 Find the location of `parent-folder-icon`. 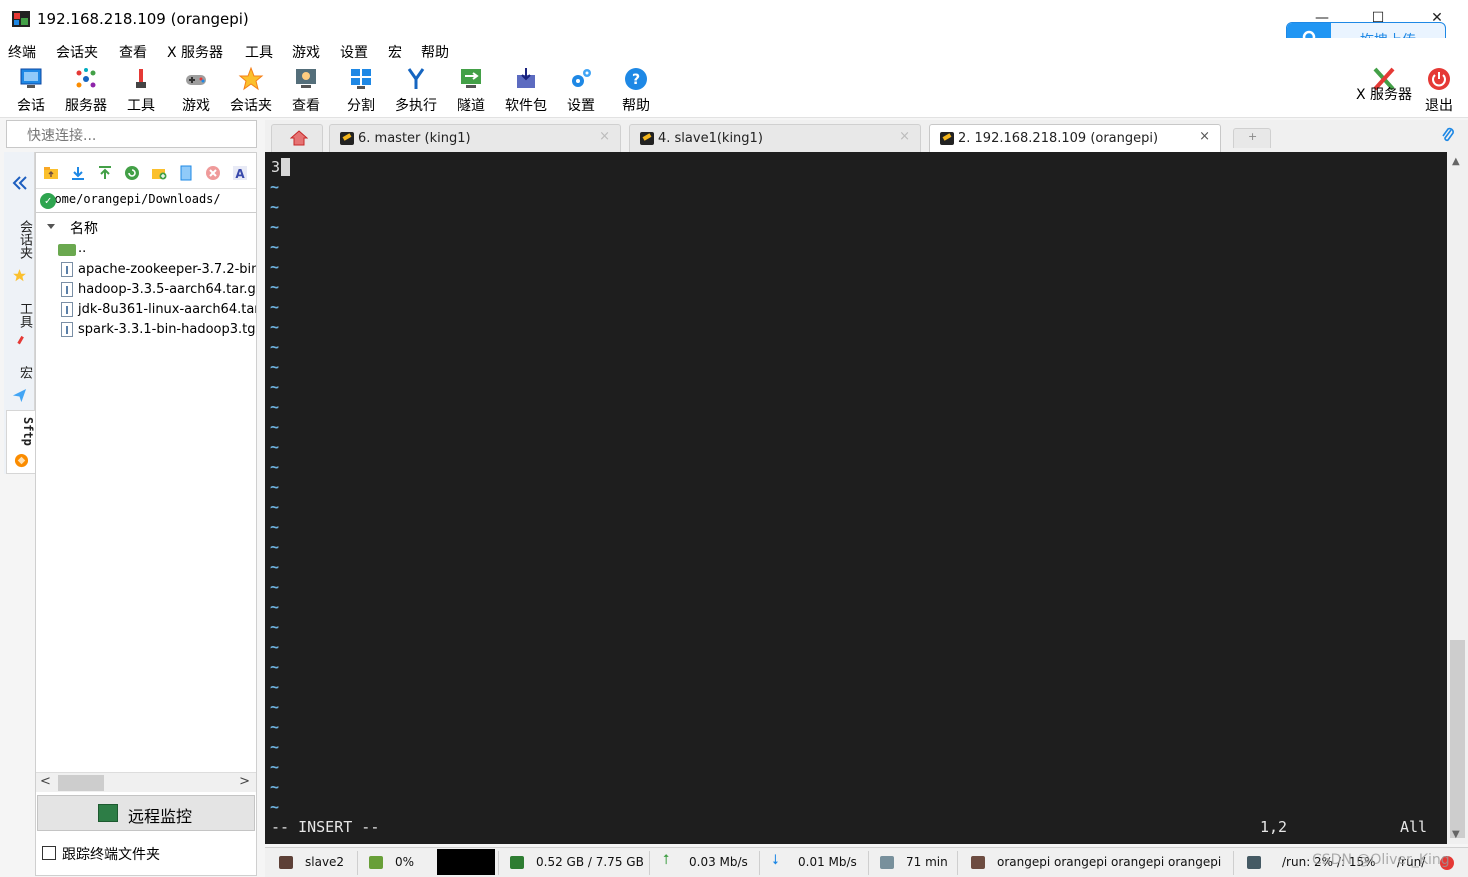

parent-folder-icon is located at coordinates (67, 250).